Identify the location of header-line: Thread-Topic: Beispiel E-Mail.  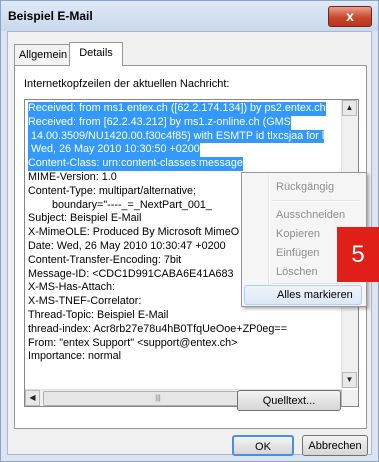
(98, 314).